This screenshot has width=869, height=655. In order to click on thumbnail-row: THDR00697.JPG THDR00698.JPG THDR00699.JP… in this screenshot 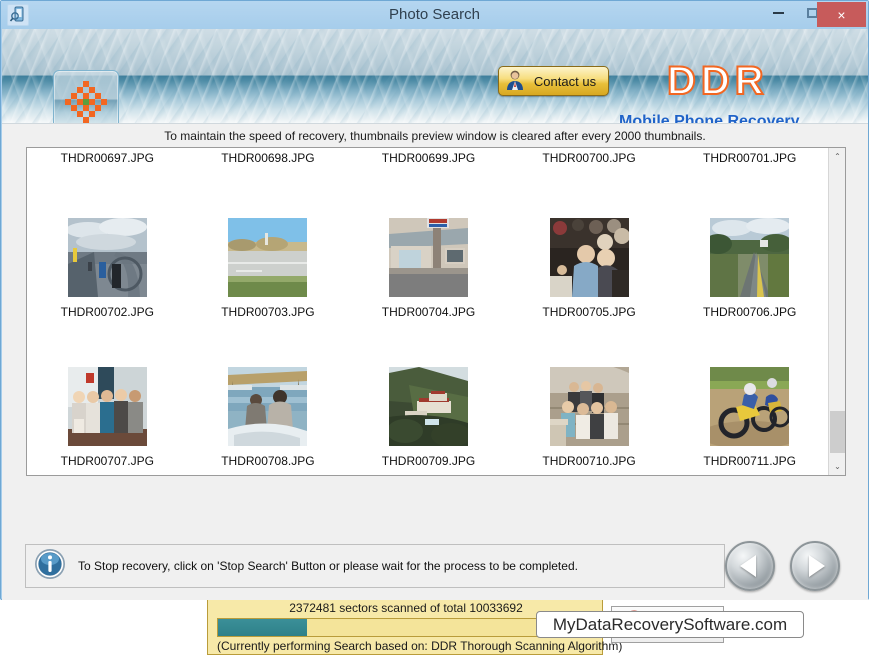, I will do `click(428, 159)`.